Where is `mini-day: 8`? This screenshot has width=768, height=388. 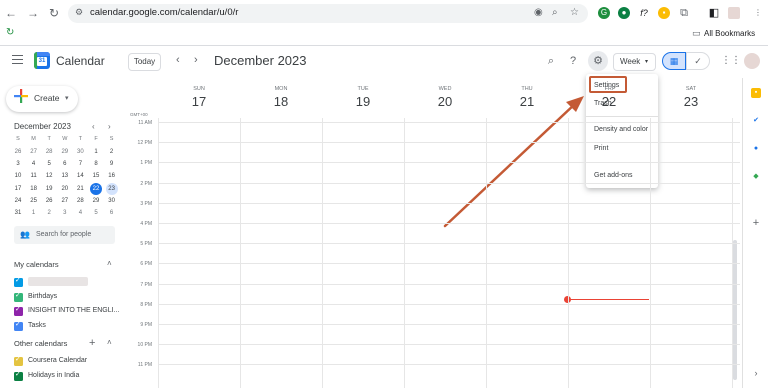
mini-day: 8 is located at coordinates (96, 164).